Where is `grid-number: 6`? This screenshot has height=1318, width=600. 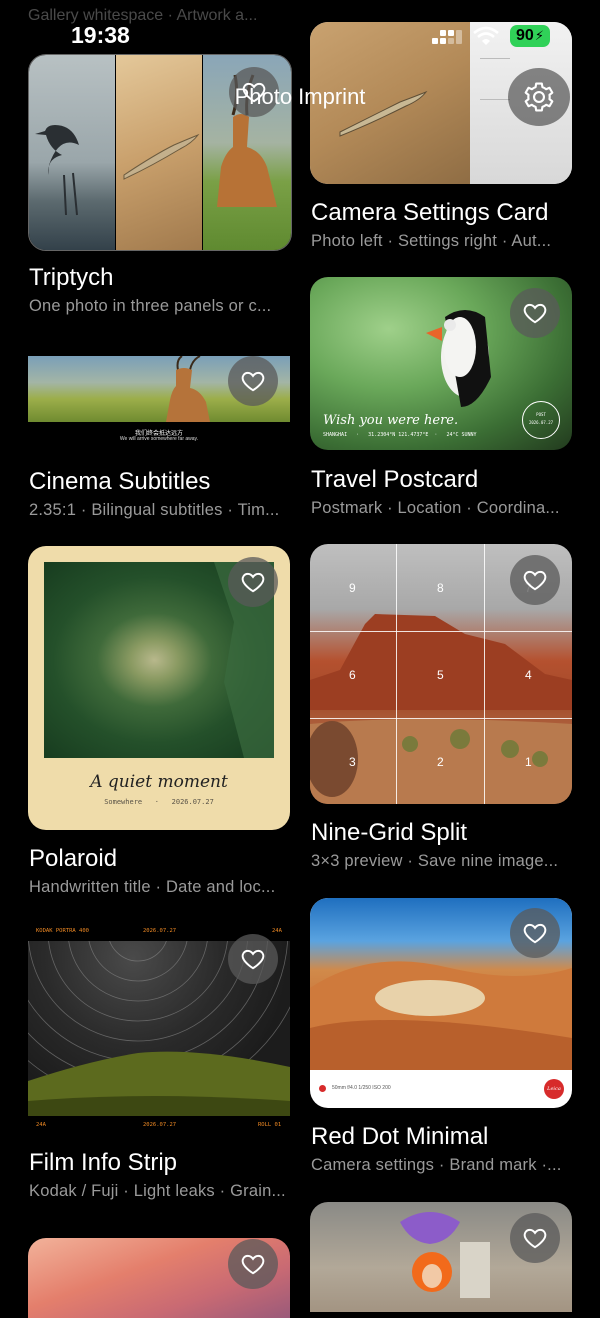
grid-number: 6 is located at coordinates (352, 675).